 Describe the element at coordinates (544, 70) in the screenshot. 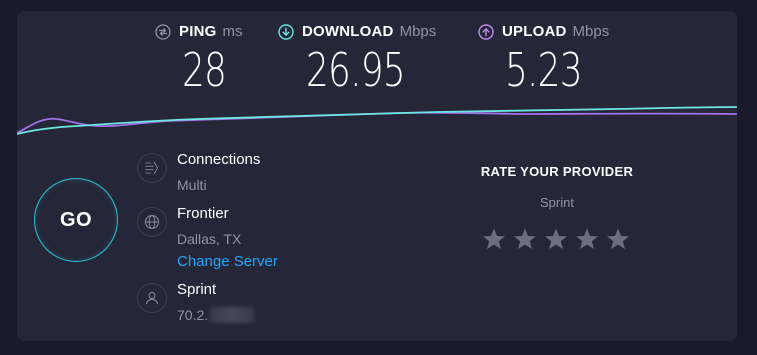

I see `upload-value: 5.23` at that location.